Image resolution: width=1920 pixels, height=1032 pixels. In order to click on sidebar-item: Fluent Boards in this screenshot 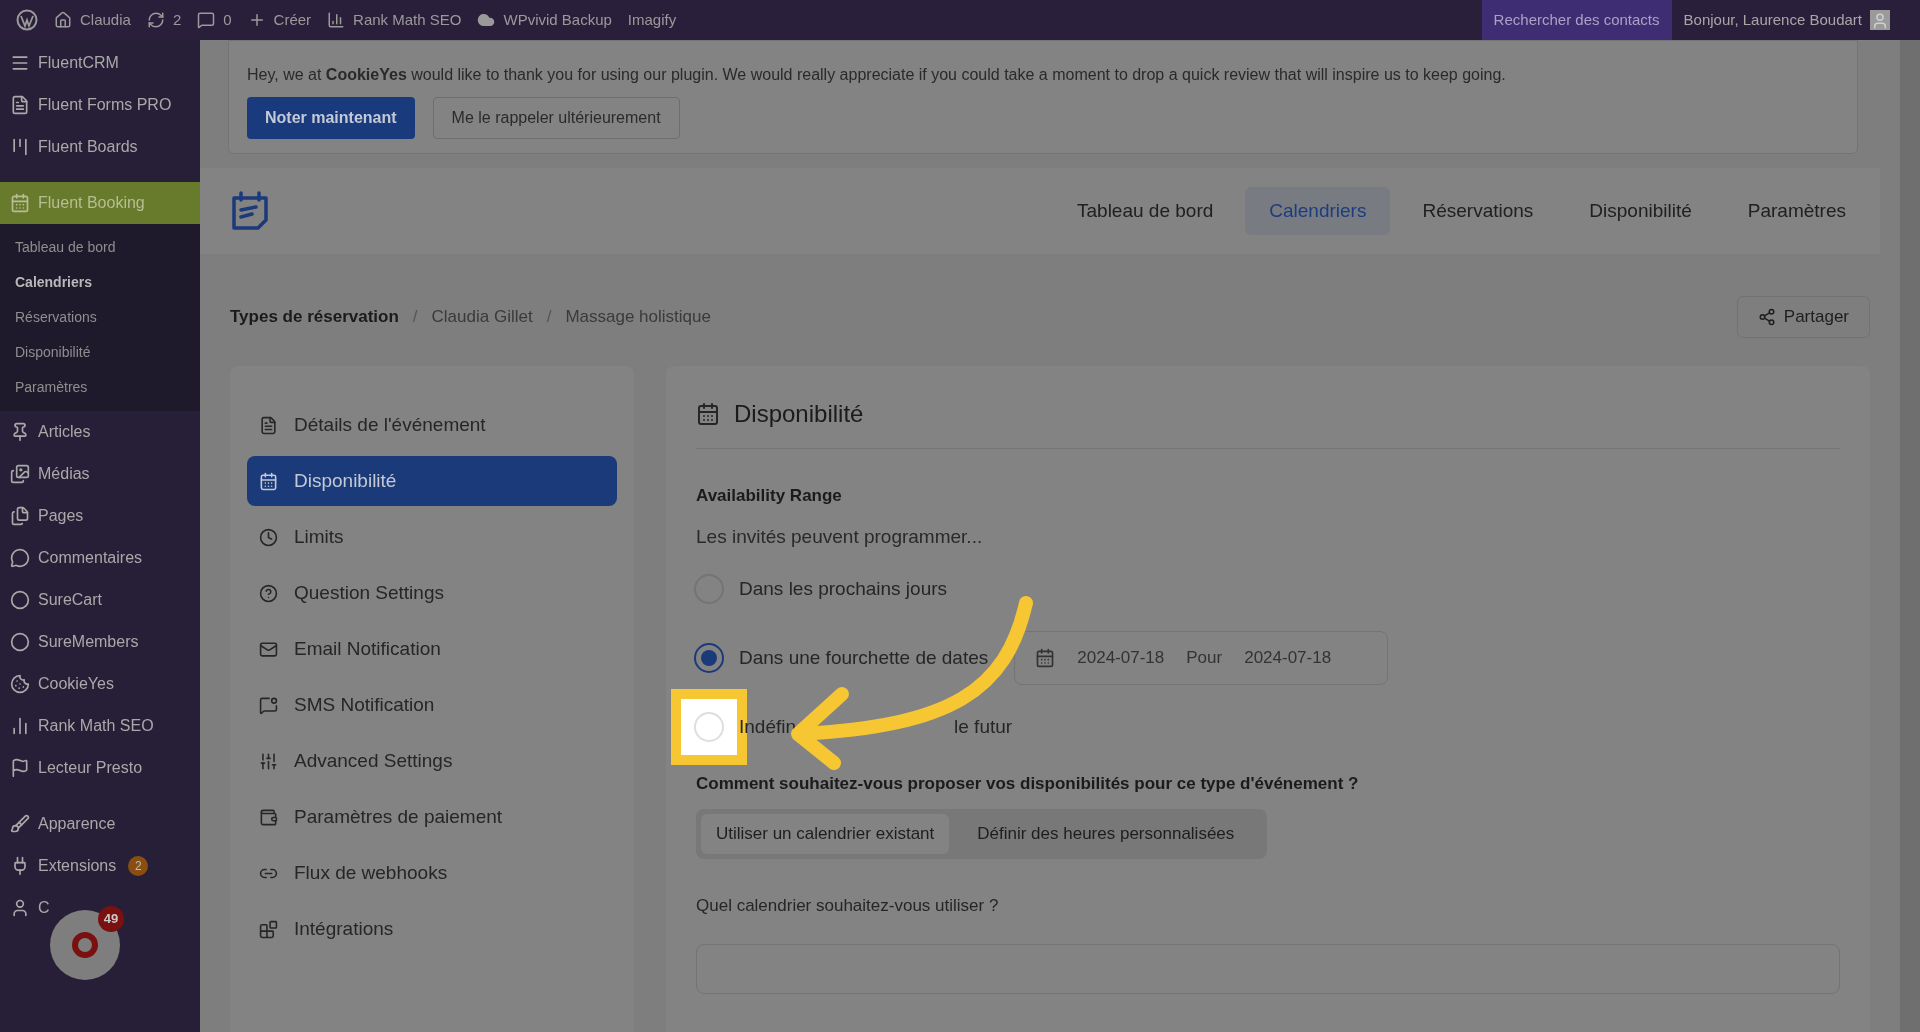, I will do `click(72, 147)`.